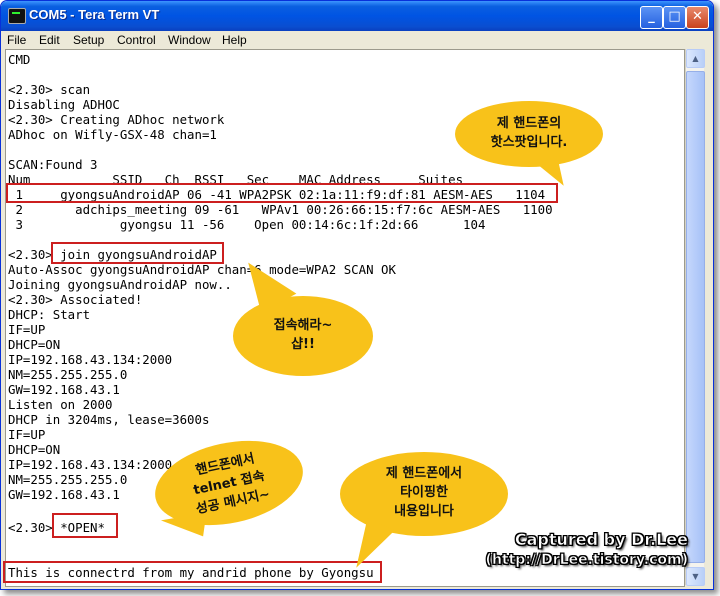 Image resolution: width=720 pixels, height=596 pixels. I want to click on bubble-text: 샵!!, so click(303, 344).